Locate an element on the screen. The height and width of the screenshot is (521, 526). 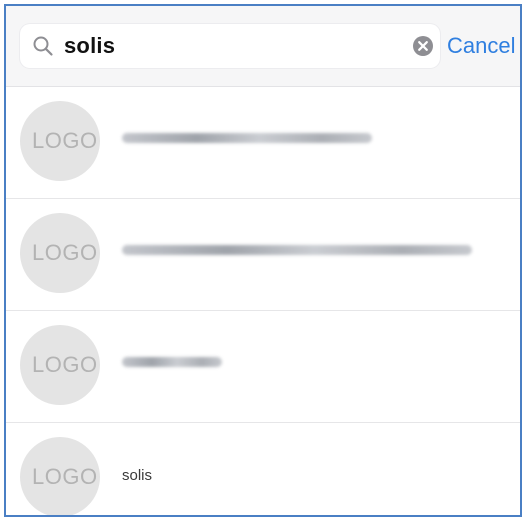
search-icon is located at coordinates (43, 46).